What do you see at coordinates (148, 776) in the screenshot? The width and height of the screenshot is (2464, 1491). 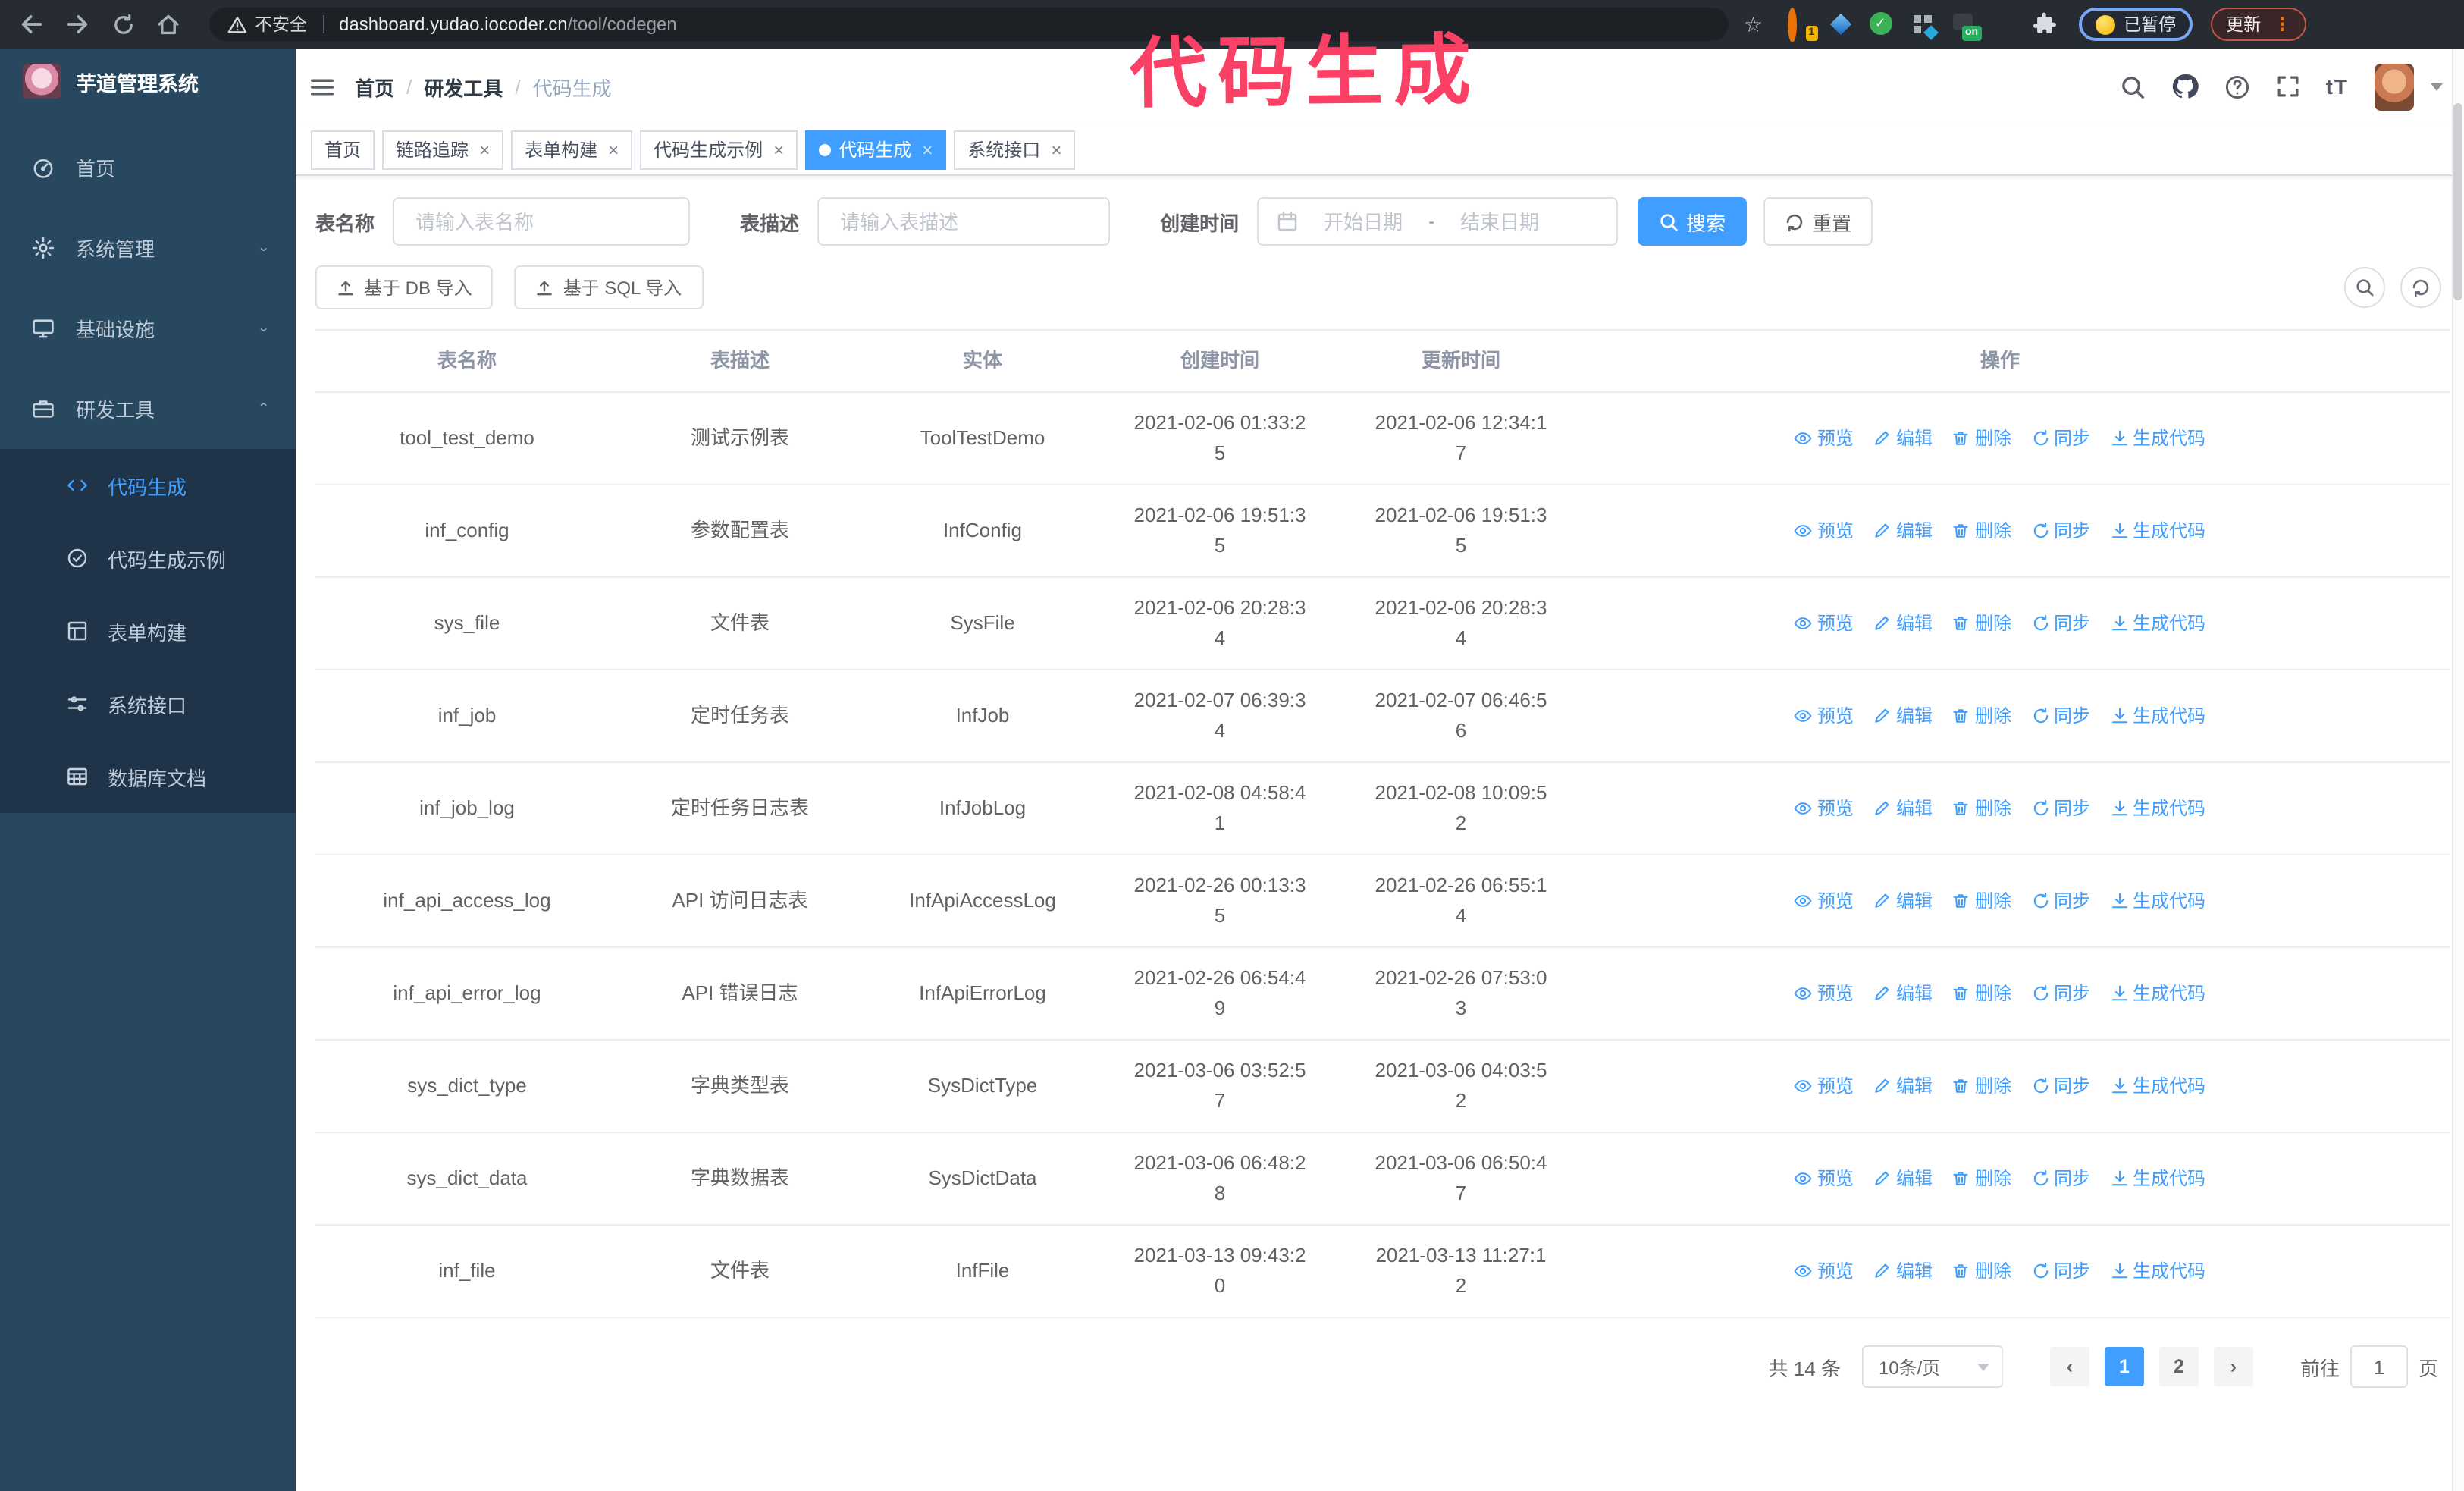 I see `sidebar-subitem-数据库文档: 数据库文档` at bounding box center [148, 776].